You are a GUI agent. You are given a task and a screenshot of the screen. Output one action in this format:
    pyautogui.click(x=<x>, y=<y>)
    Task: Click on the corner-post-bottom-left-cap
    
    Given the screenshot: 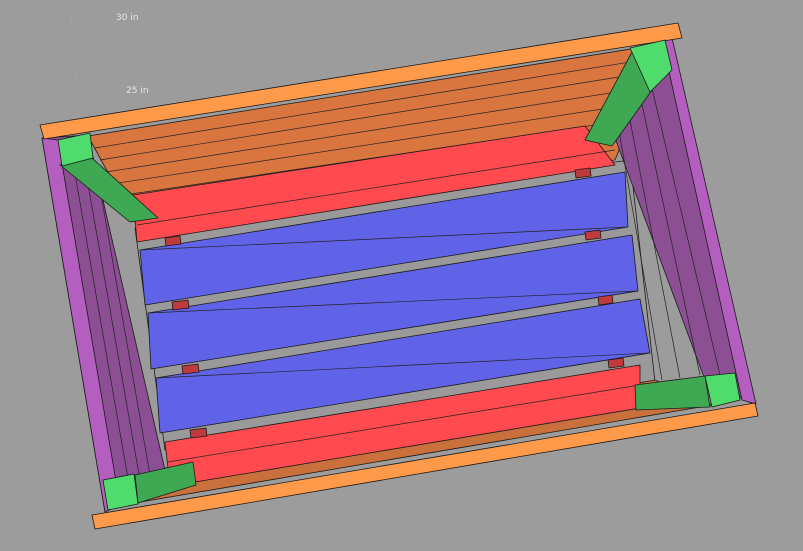 What is the action you would take?
    pyautogui.click(x=120, y=492)
    